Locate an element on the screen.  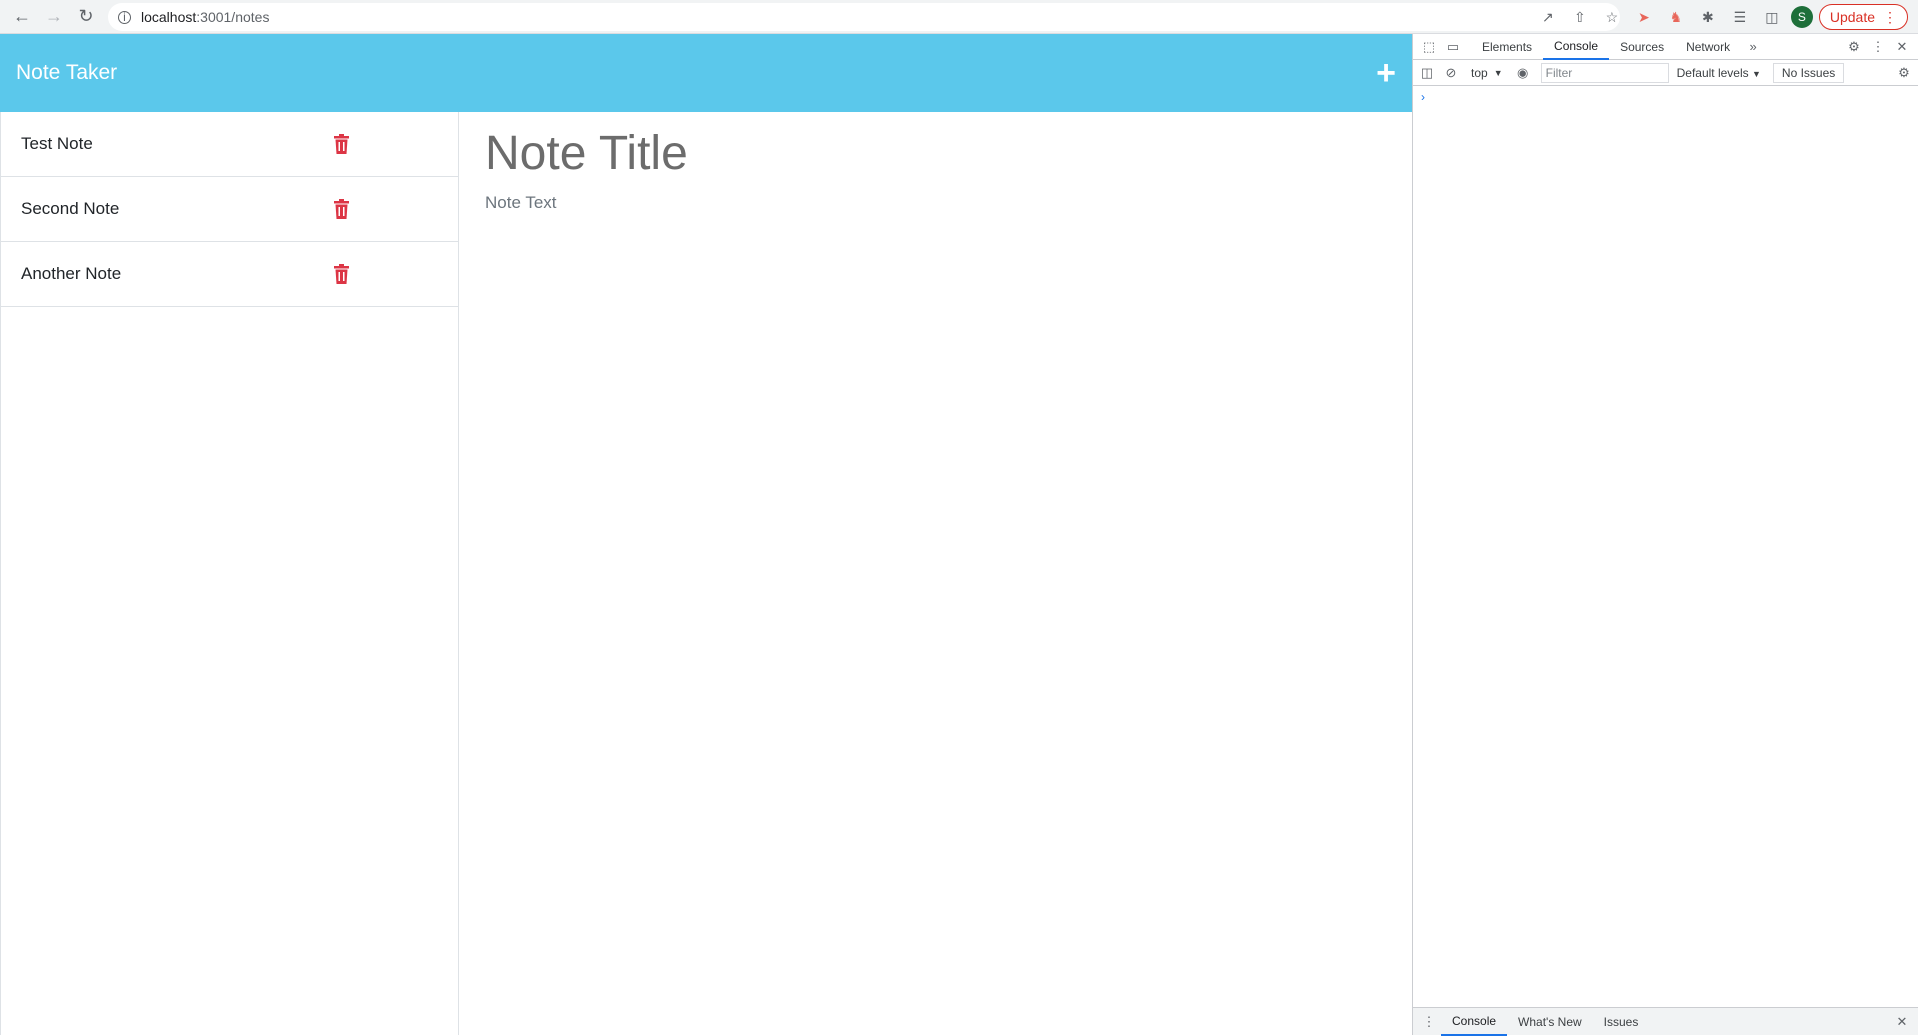
settings-gear-icon: ⚙ is located at coordinates (1854, 47).